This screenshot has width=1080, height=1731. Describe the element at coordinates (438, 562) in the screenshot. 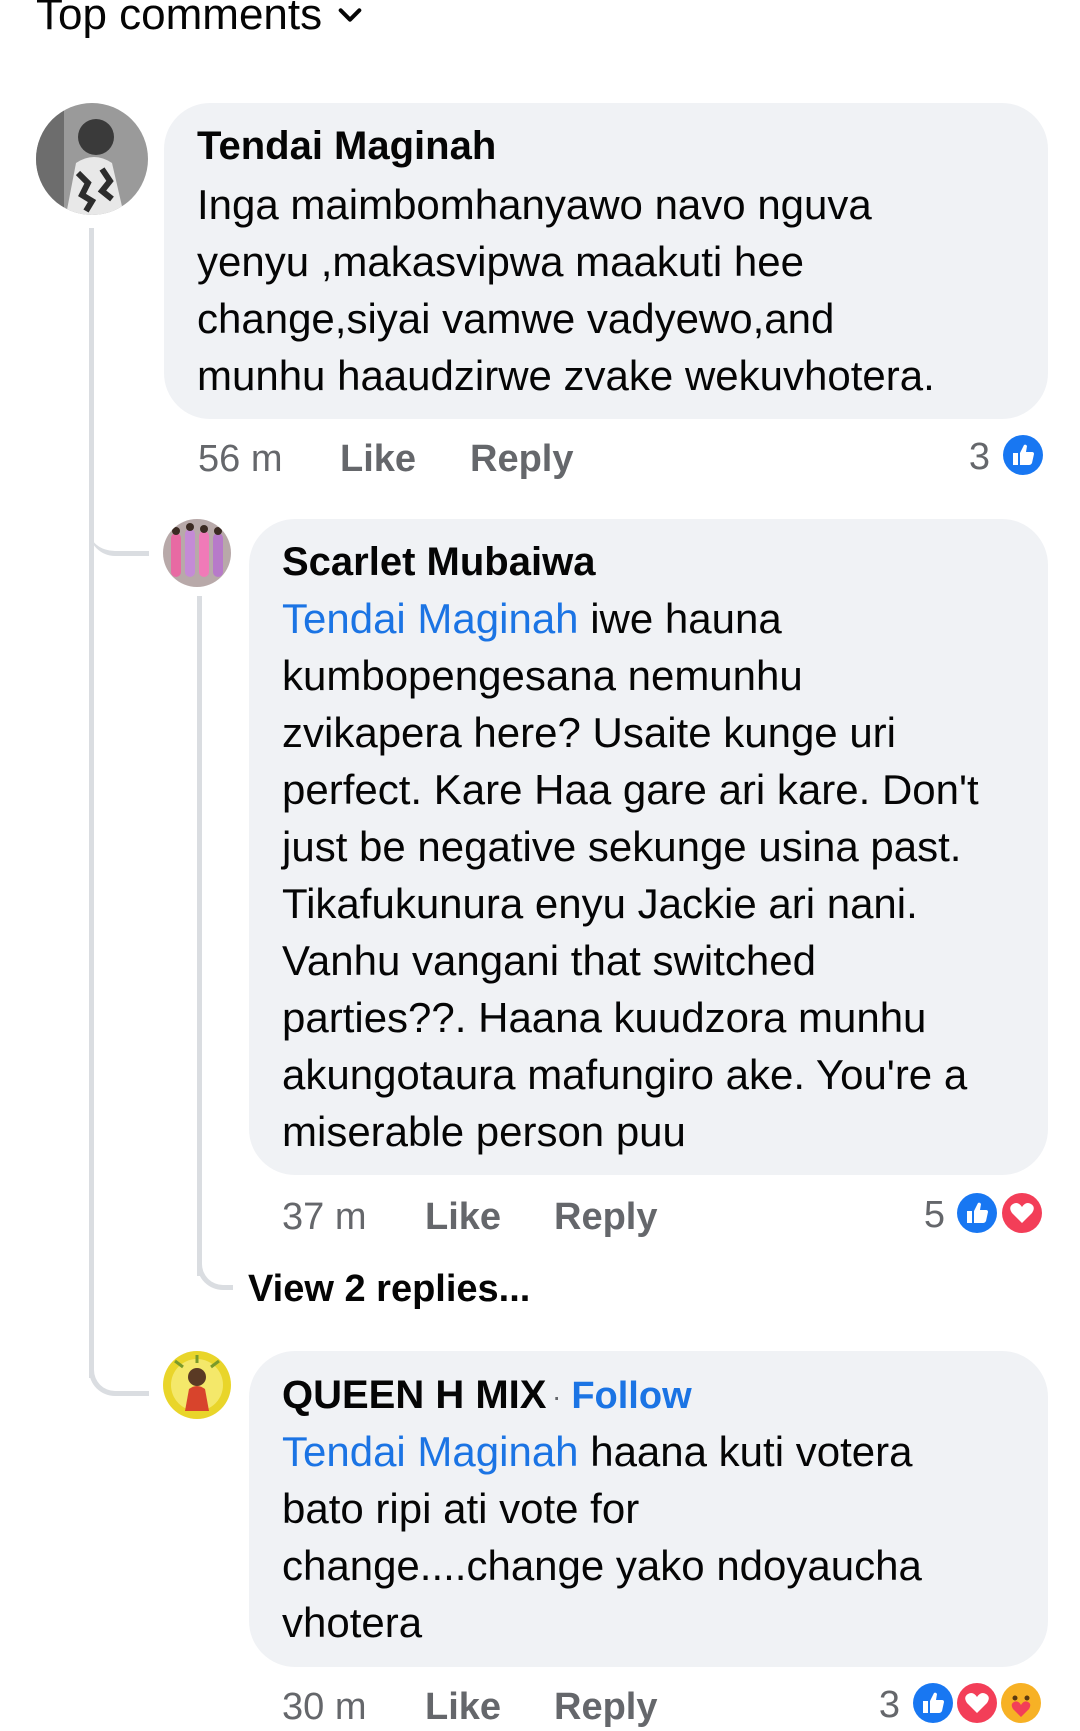

I see `comment-author: Scarlet Mubaiwa` at that location.